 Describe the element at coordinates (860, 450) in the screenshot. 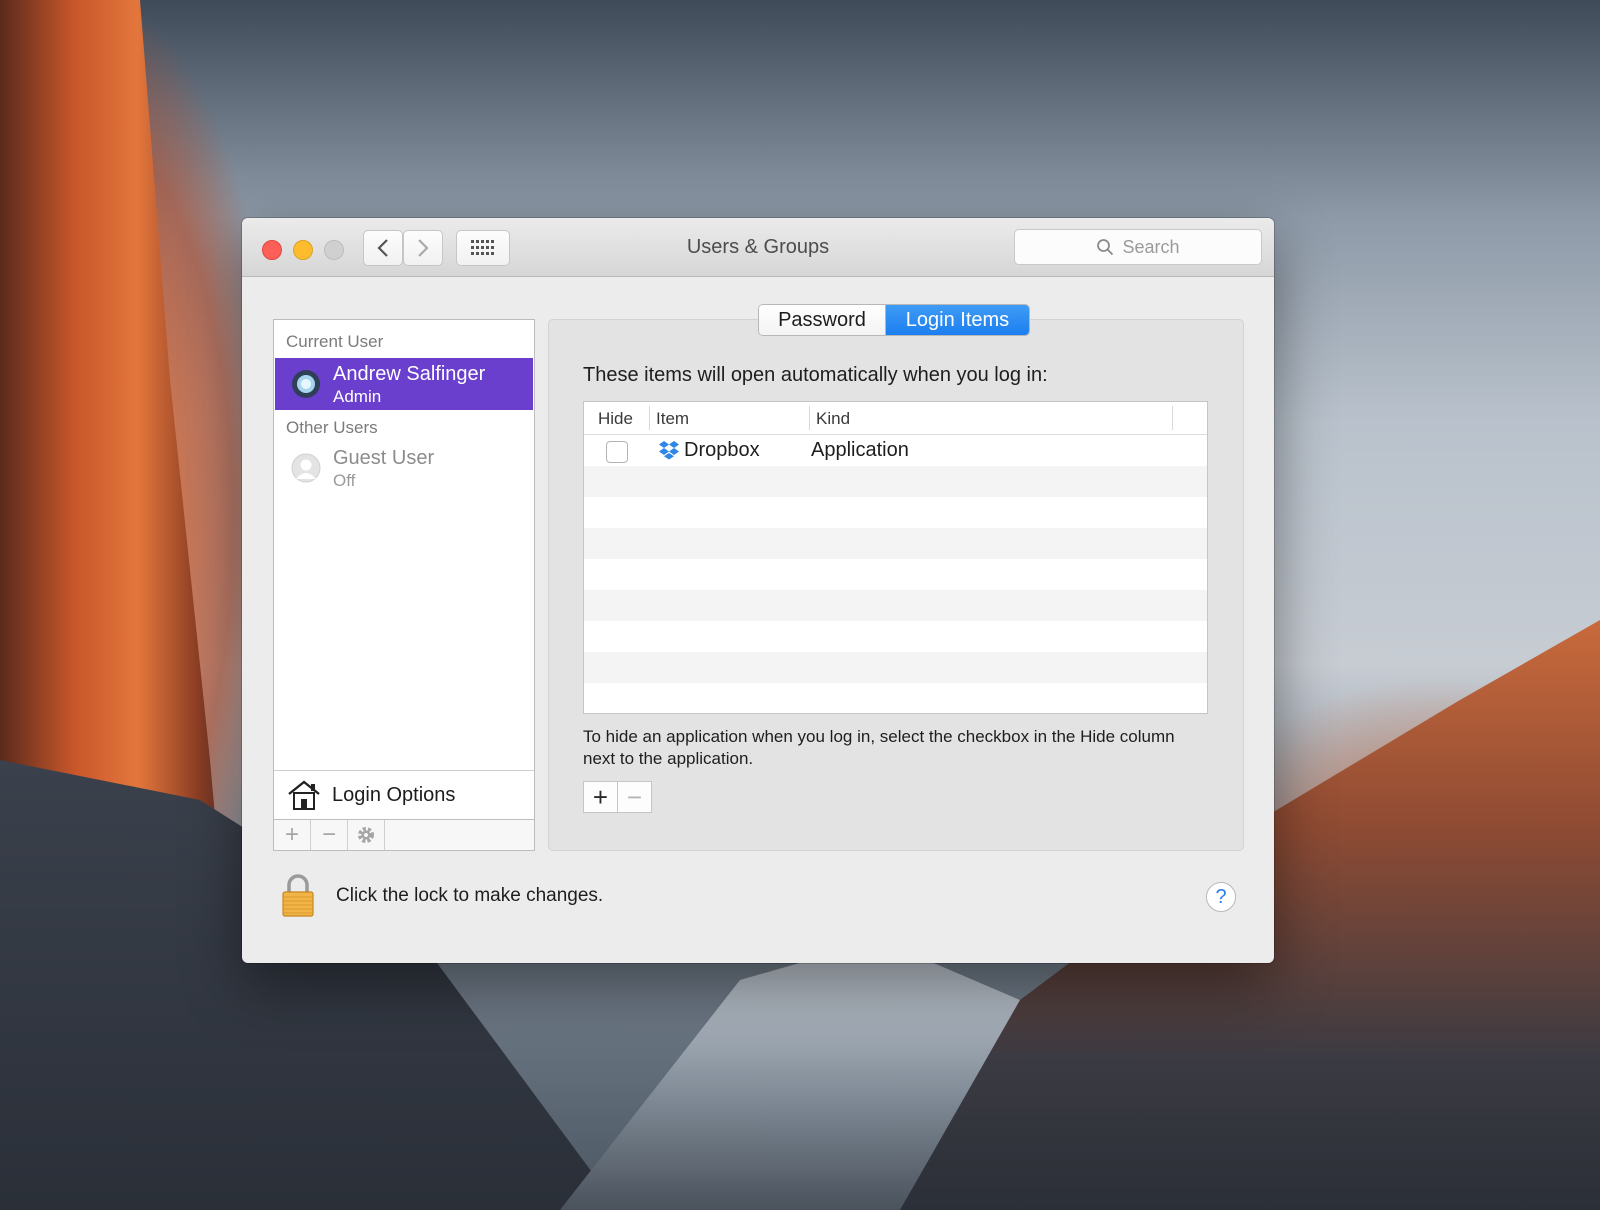

I see `item-kind: Application` at that location.